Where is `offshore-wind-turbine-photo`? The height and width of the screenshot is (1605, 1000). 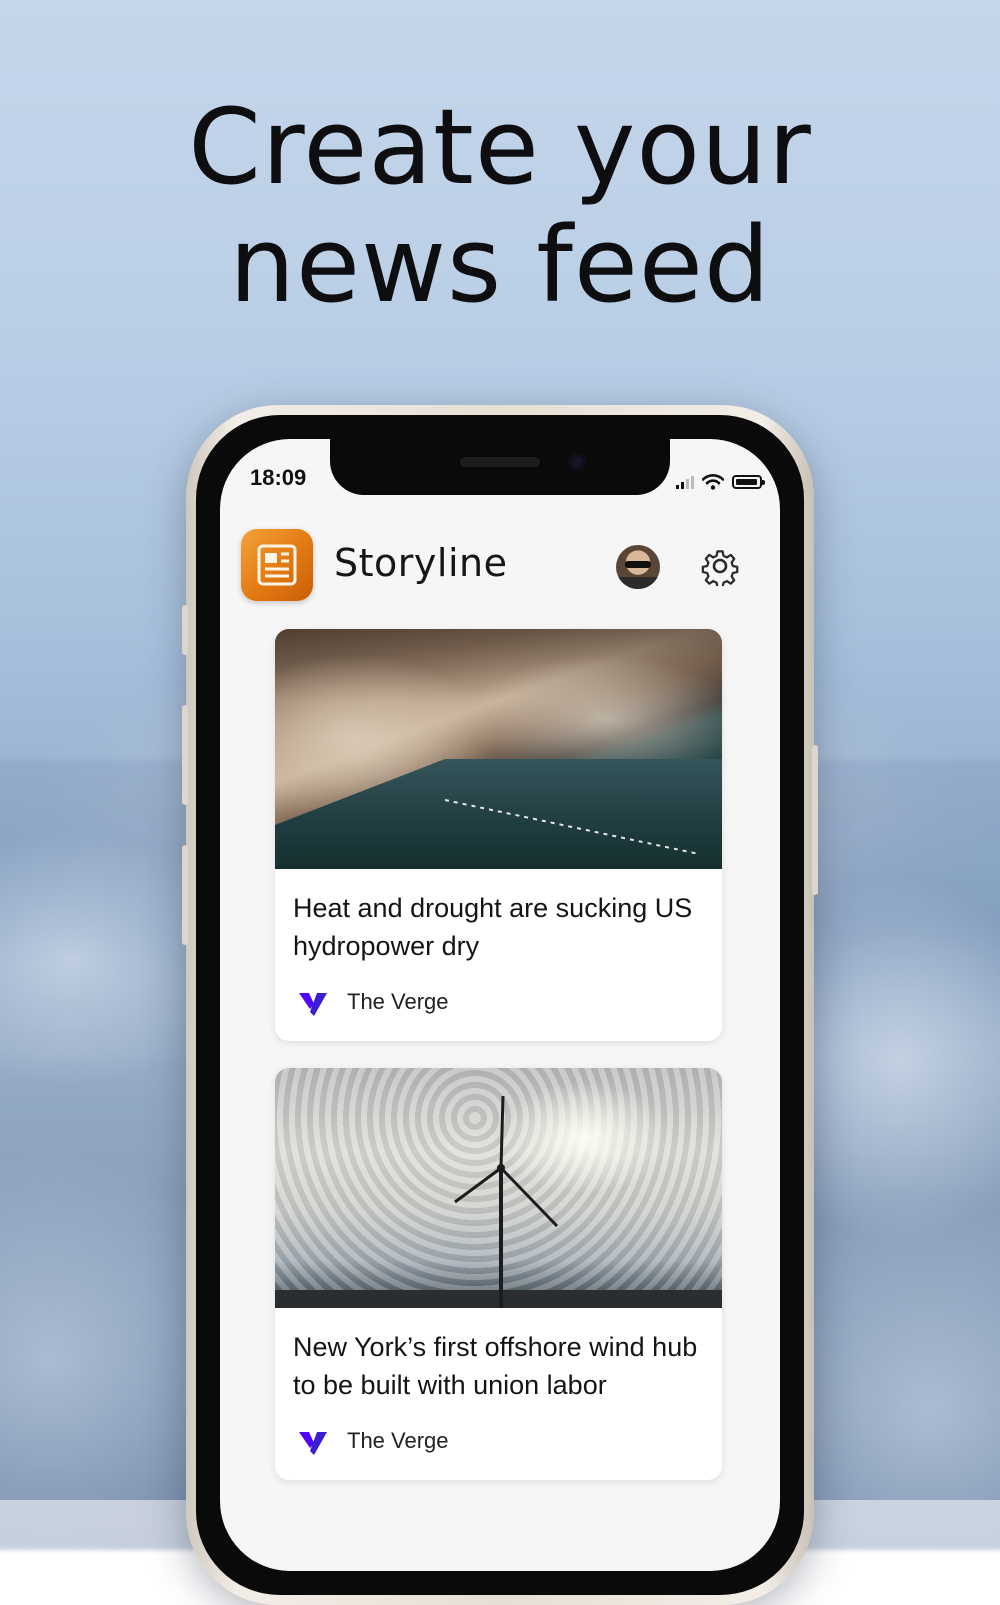 offshore-wind-turbine-photo is located at coordinates (498, 1188).